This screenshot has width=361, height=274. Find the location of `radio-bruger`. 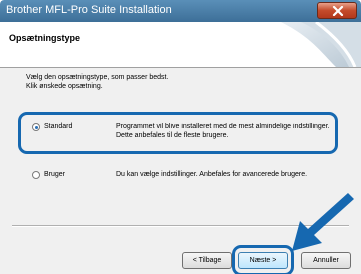

radio-bruger is located at coordinates (36, 175).